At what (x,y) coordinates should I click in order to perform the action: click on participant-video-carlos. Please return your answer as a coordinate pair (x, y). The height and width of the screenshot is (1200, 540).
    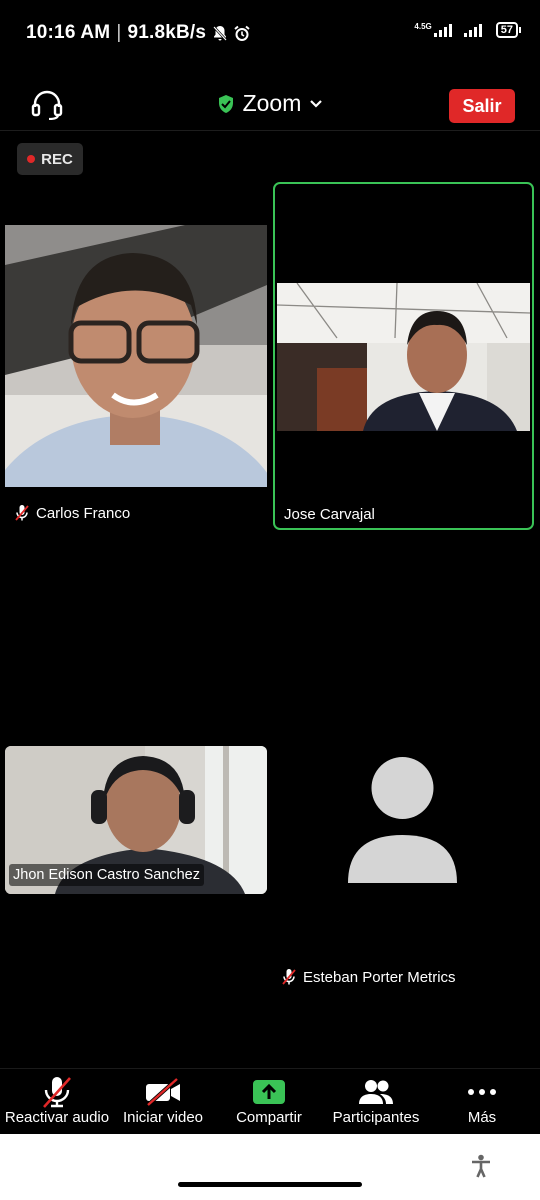
    Looking at the image, I should click on (136, 356).